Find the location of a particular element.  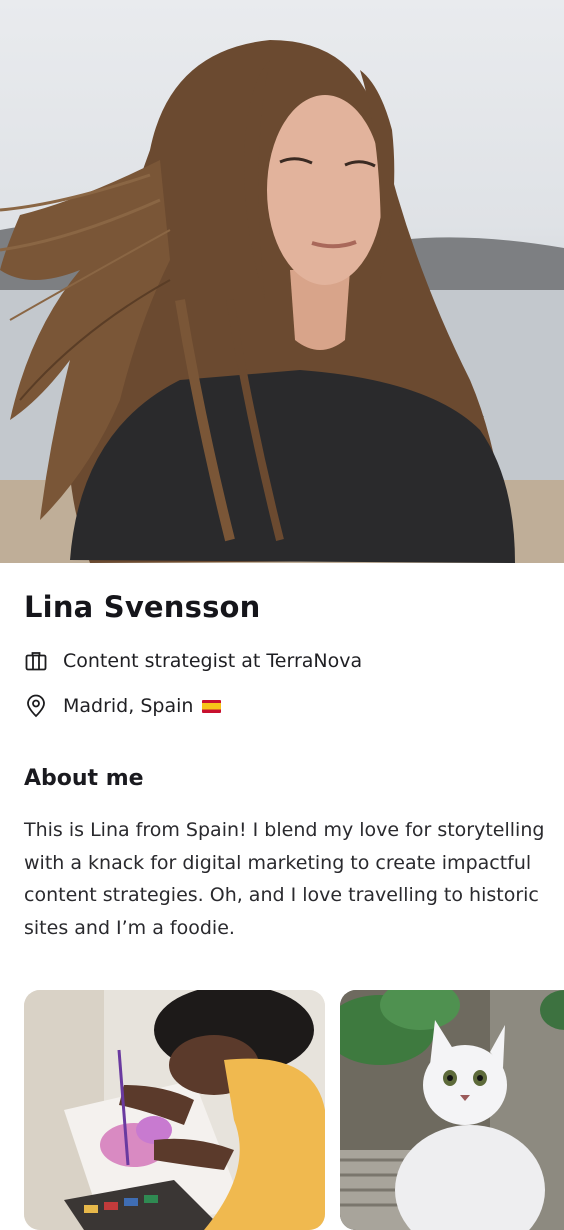

profile-name: Lina Svensson is located at coordinates (142, 607).